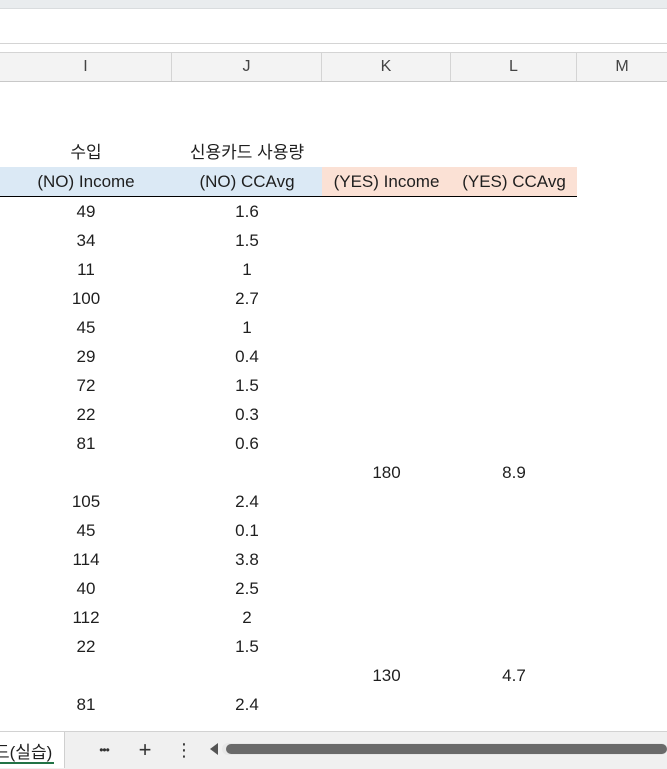 This screenshot has height=769, width=667. What do you see at coordinates (184, 750) in the screenshot?
I see `options-icon: ⋮` at bounding box center [184, 750].